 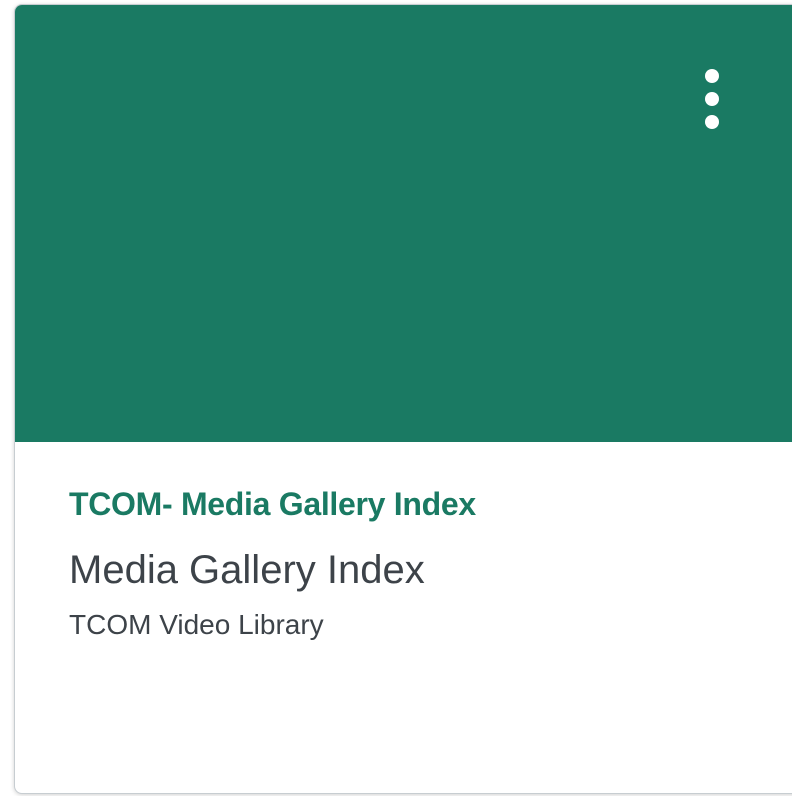 I want to click on ellipsis-dot-top, so click(x=712, y=76).